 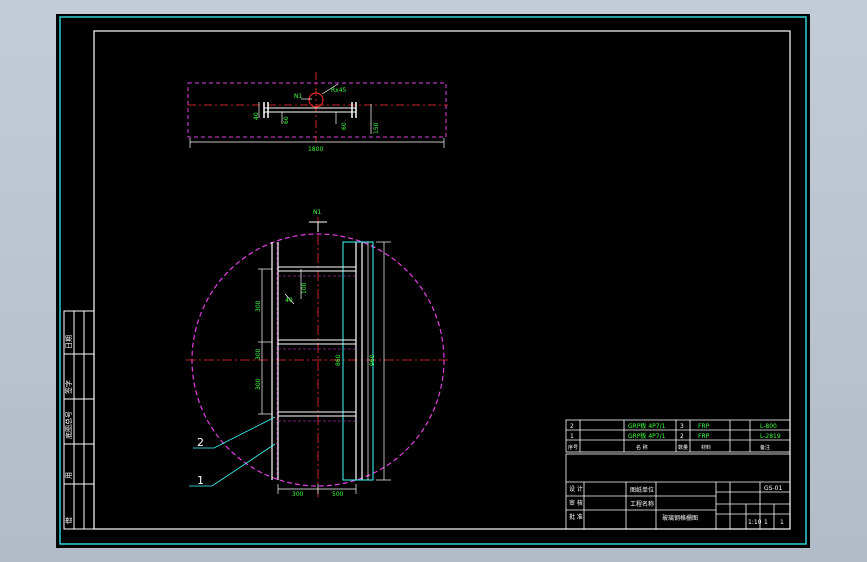 What do you see at coordinates (704, 426) in the screenshot?
I see `part-2-mat: FRP` at bounding box center [704, 426].